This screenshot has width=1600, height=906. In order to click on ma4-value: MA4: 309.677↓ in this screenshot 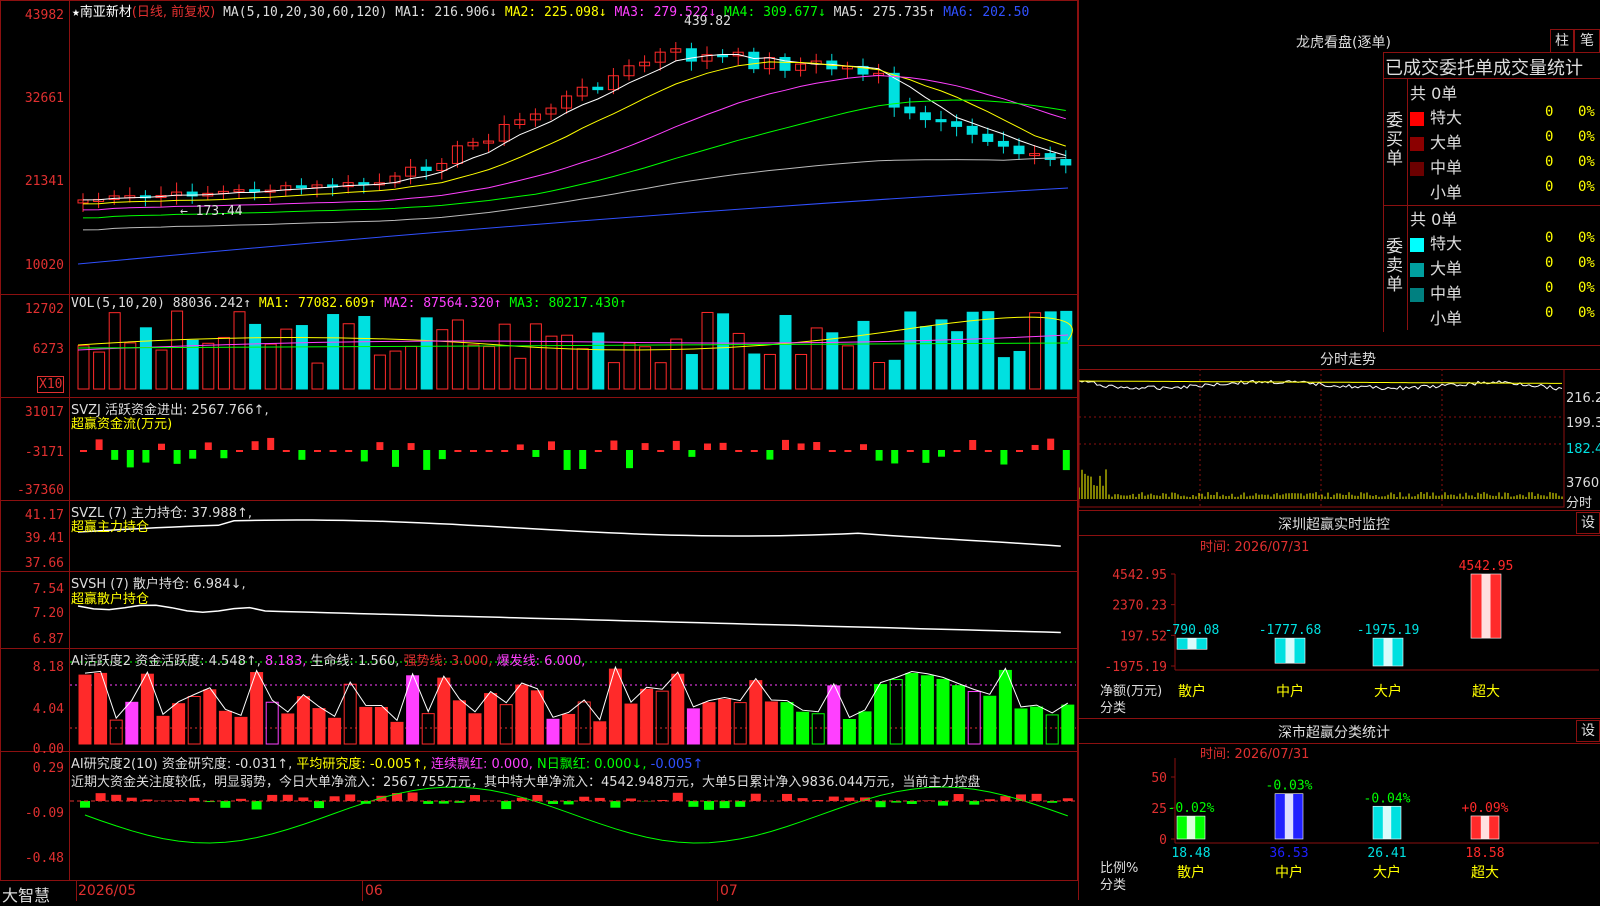, I will do `click(775, 12)`.